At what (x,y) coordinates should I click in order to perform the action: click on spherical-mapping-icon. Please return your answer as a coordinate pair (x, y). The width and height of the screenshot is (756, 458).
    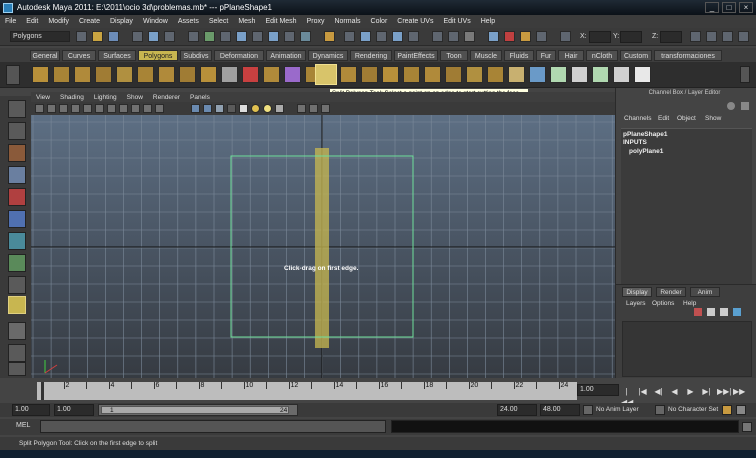
    Looking at the image, I should click on (600, 74).